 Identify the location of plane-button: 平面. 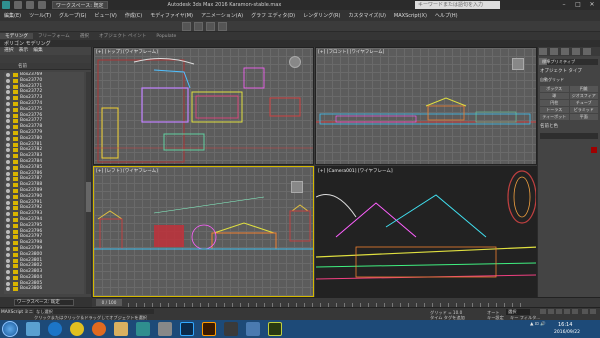
(583, 117).